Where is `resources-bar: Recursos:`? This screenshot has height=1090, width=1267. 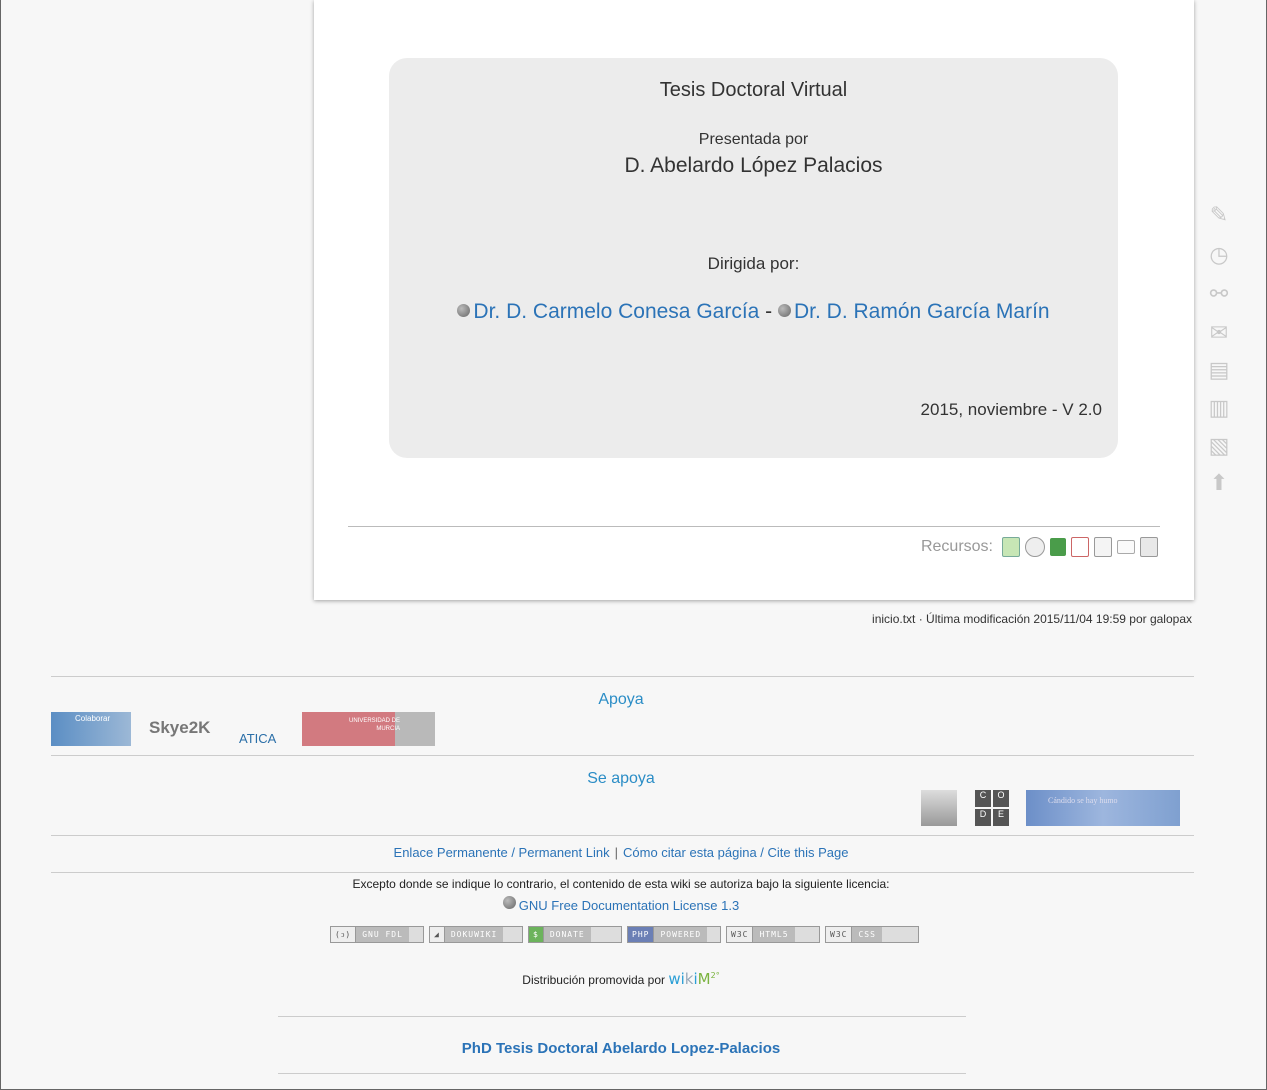 resources-bar: Recursos: is located at coordinates (1039, 547).